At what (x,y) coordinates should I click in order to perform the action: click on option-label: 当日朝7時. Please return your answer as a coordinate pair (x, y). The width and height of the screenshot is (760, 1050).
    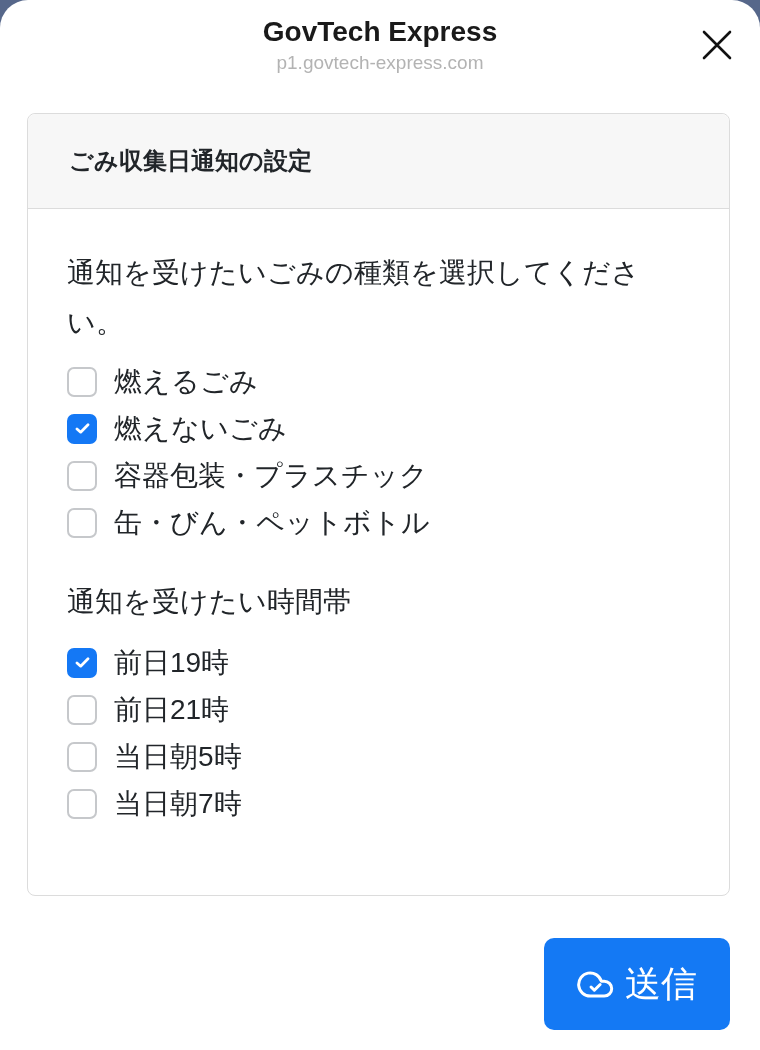
    Looking at the image, I should click on (178, 803).